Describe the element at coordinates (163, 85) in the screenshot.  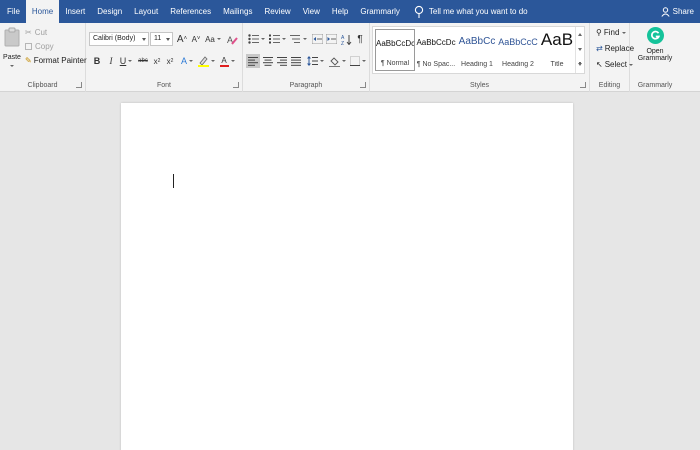
I see `font-group-label: Font` at that location.